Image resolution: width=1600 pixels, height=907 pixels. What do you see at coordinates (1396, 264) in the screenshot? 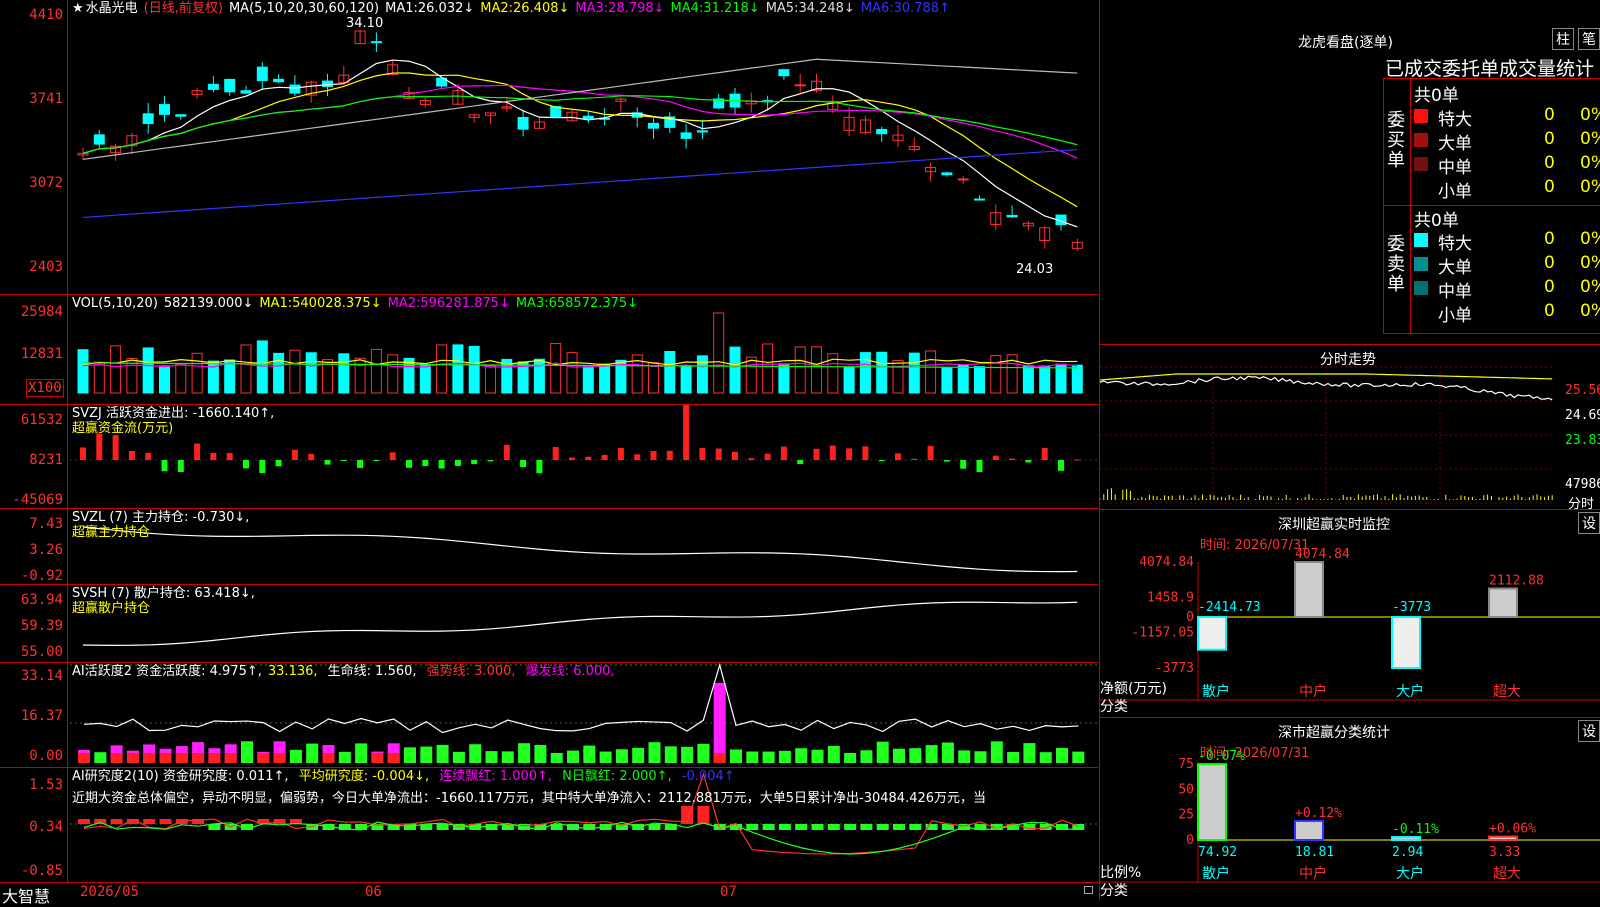
I see `sell-side-label: 委卖单` at bounding box center [1396, 264].